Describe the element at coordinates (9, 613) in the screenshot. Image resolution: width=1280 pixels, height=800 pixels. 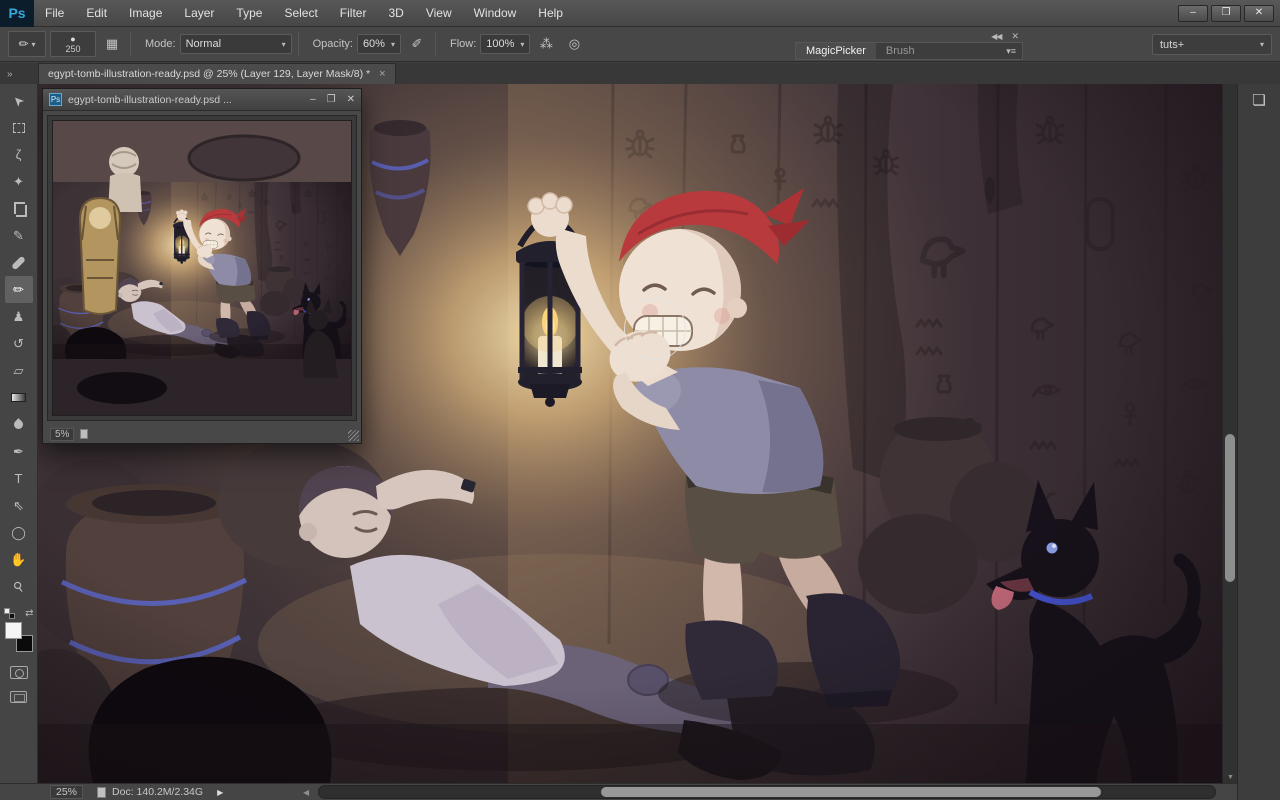
I see `default-colors-icon` at that location.